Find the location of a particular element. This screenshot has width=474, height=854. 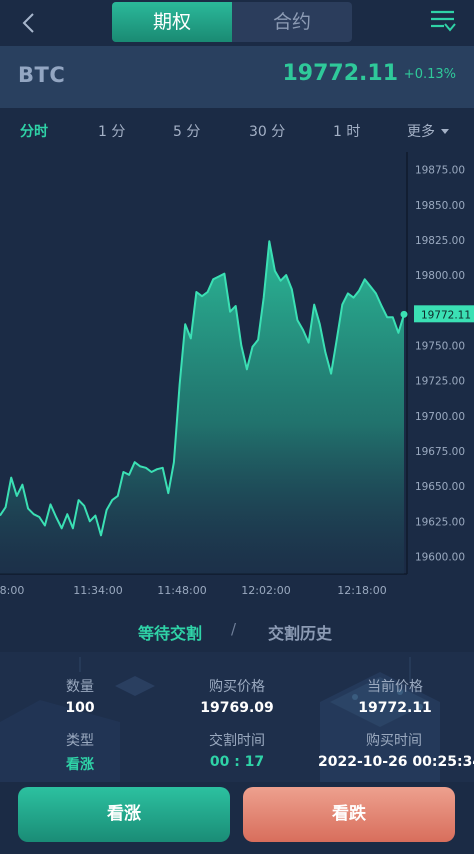

records-tabs: 等待交割 / 交割历史 is located at coordinates (237, 630).